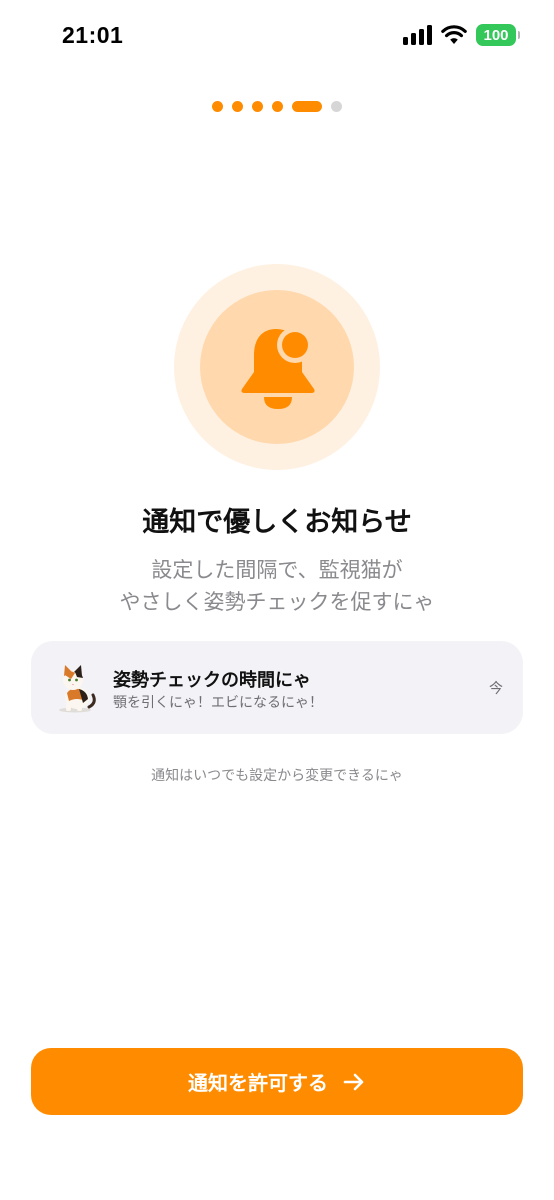 The width and height of the screenshot is (554, 1200). I want to click on status-icons: 100, so click(461, 35).